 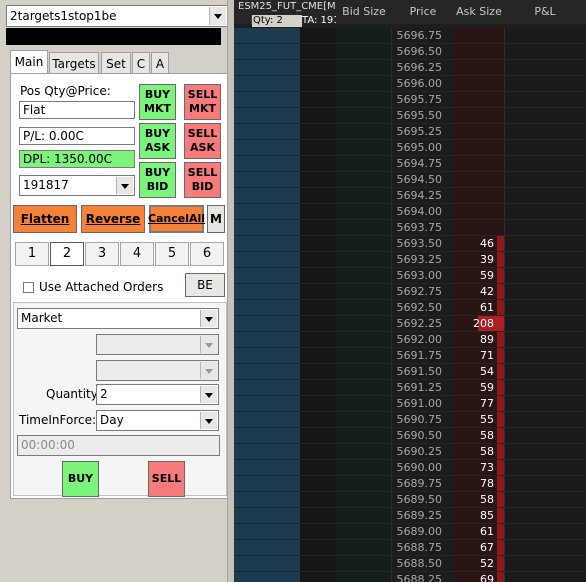 I want to click on number-tab-3: 3, so click(x=102, y=254).